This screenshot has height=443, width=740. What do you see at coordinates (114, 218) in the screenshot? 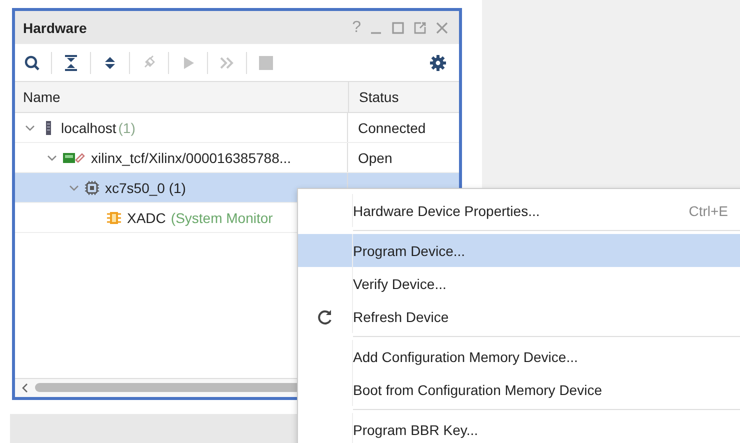
I see `monitor-core-icon` at bounding box center [114, 218].